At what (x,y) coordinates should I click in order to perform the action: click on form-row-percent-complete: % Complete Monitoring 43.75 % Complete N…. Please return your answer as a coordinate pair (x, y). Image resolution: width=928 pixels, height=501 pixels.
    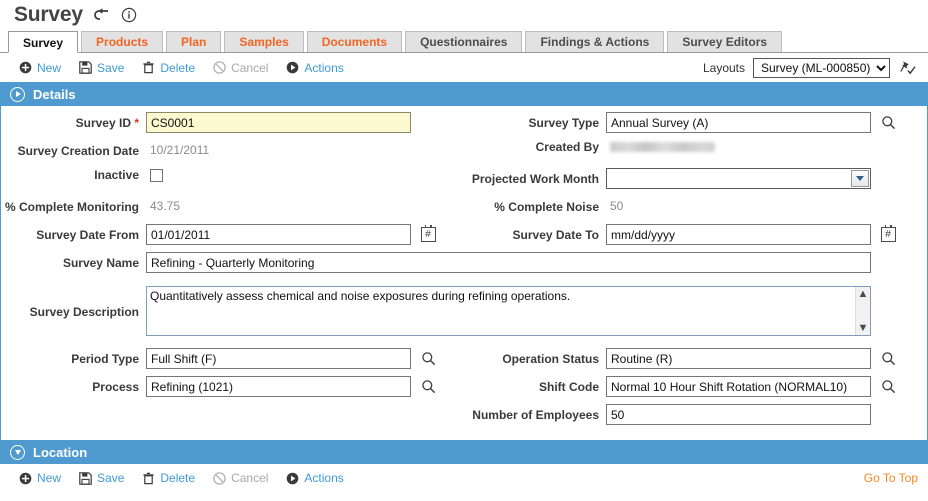
    Looking at the image, I should click on (464, 210).